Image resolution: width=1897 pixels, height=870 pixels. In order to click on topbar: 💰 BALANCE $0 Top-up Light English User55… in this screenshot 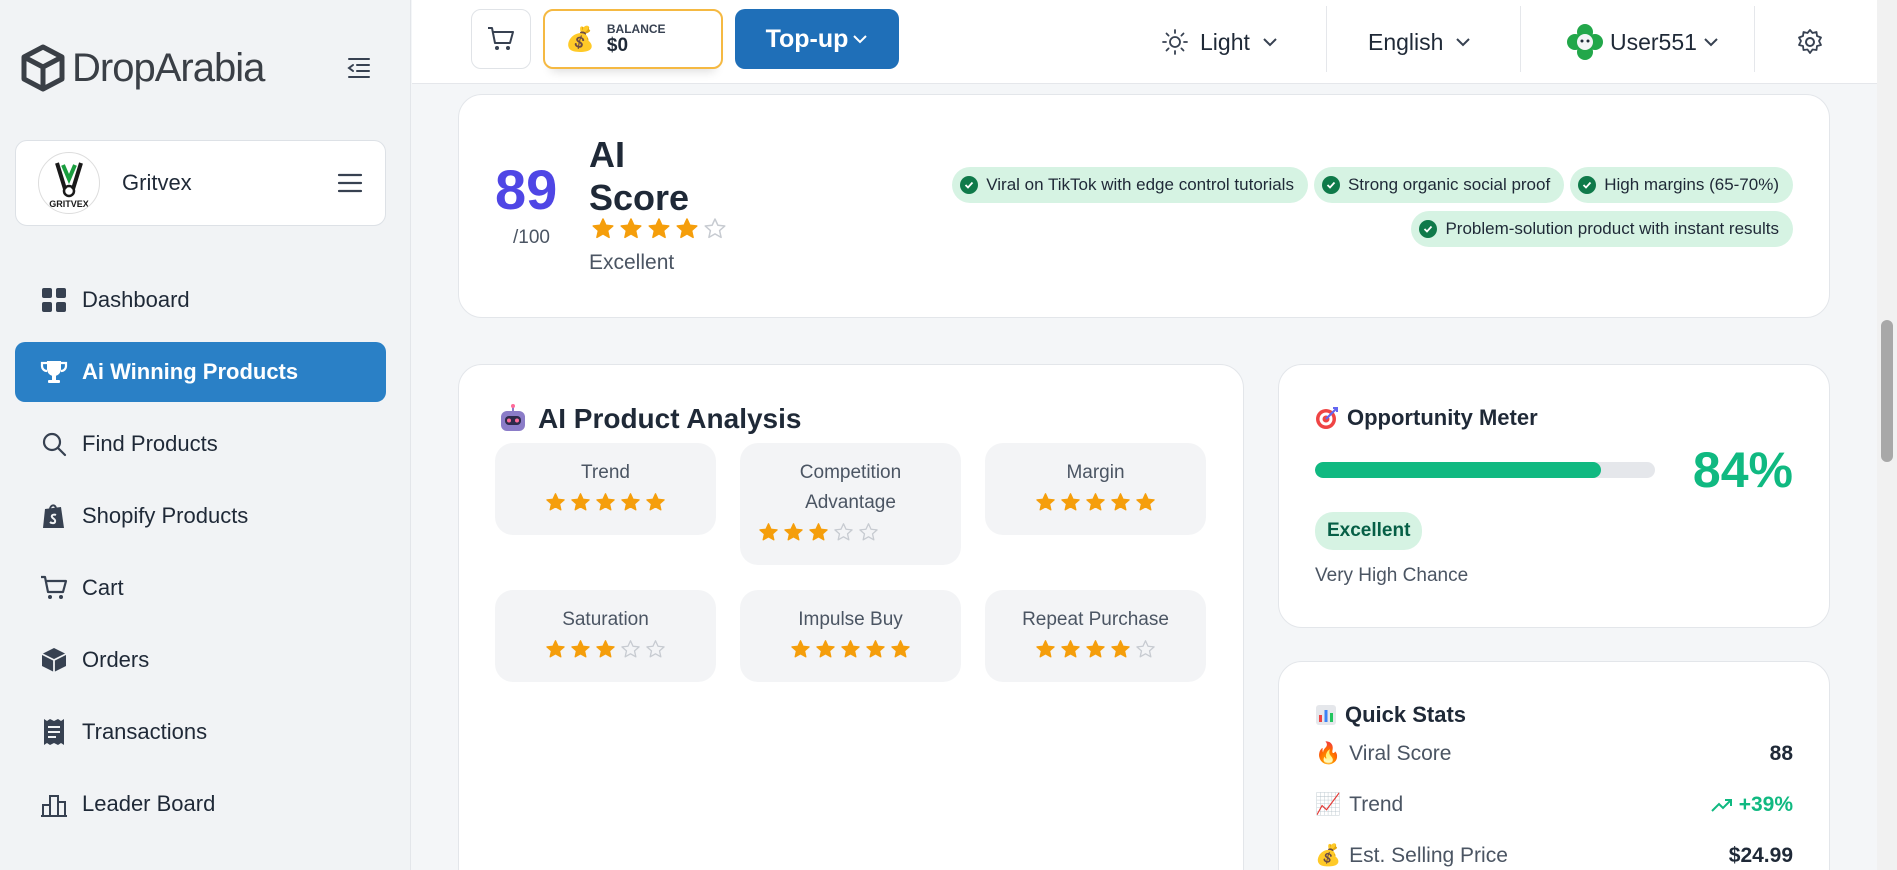, I will do `click(1154, 42)`.